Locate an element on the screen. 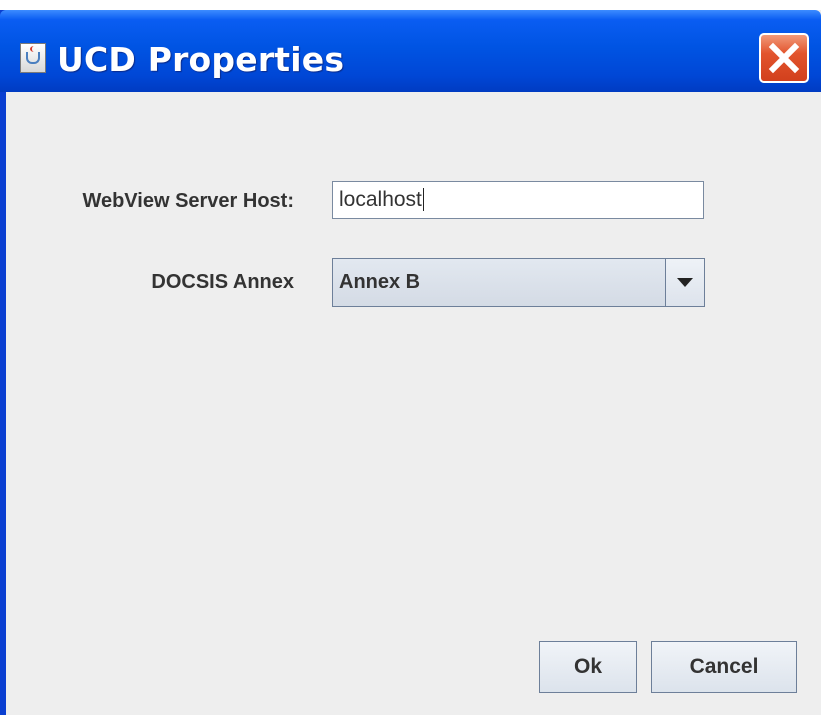  webview-server-host-input: localhost is located at coordinates (518, 200).